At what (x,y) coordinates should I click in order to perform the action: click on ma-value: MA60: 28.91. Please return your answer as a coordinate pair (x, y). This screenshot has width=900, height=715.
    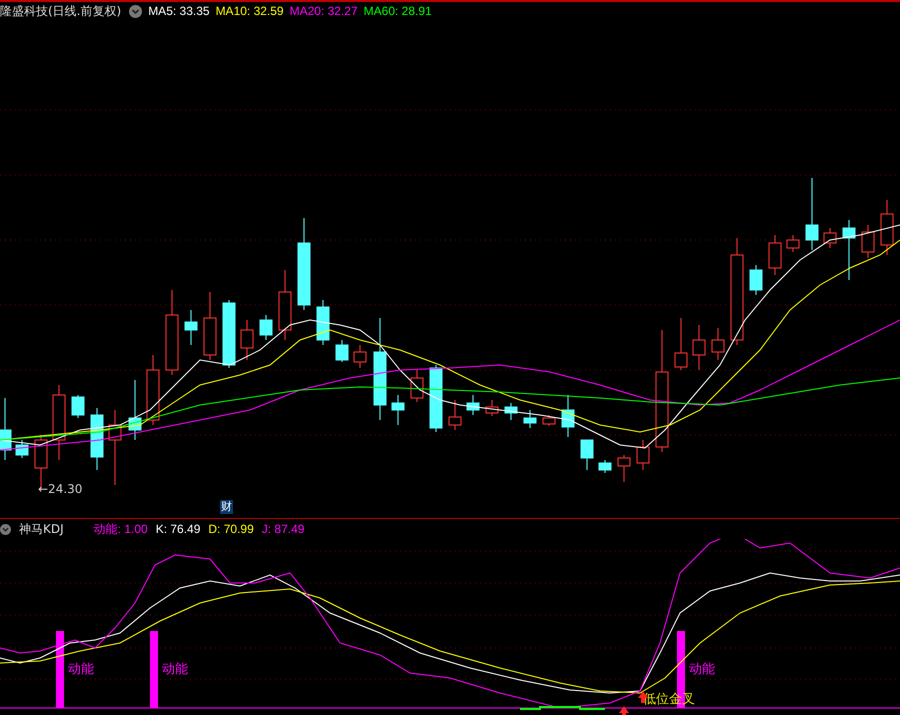
    Looking at the image, I should click on (398, 11).